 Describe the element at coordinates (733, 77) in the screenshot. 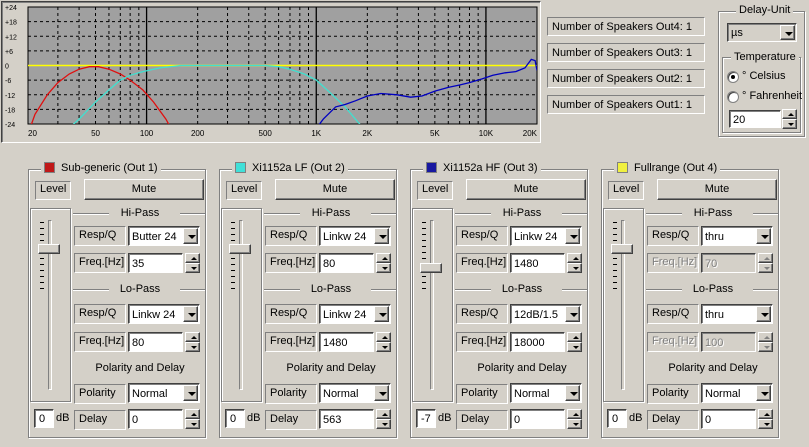

I see `celsius-radio` at that location.